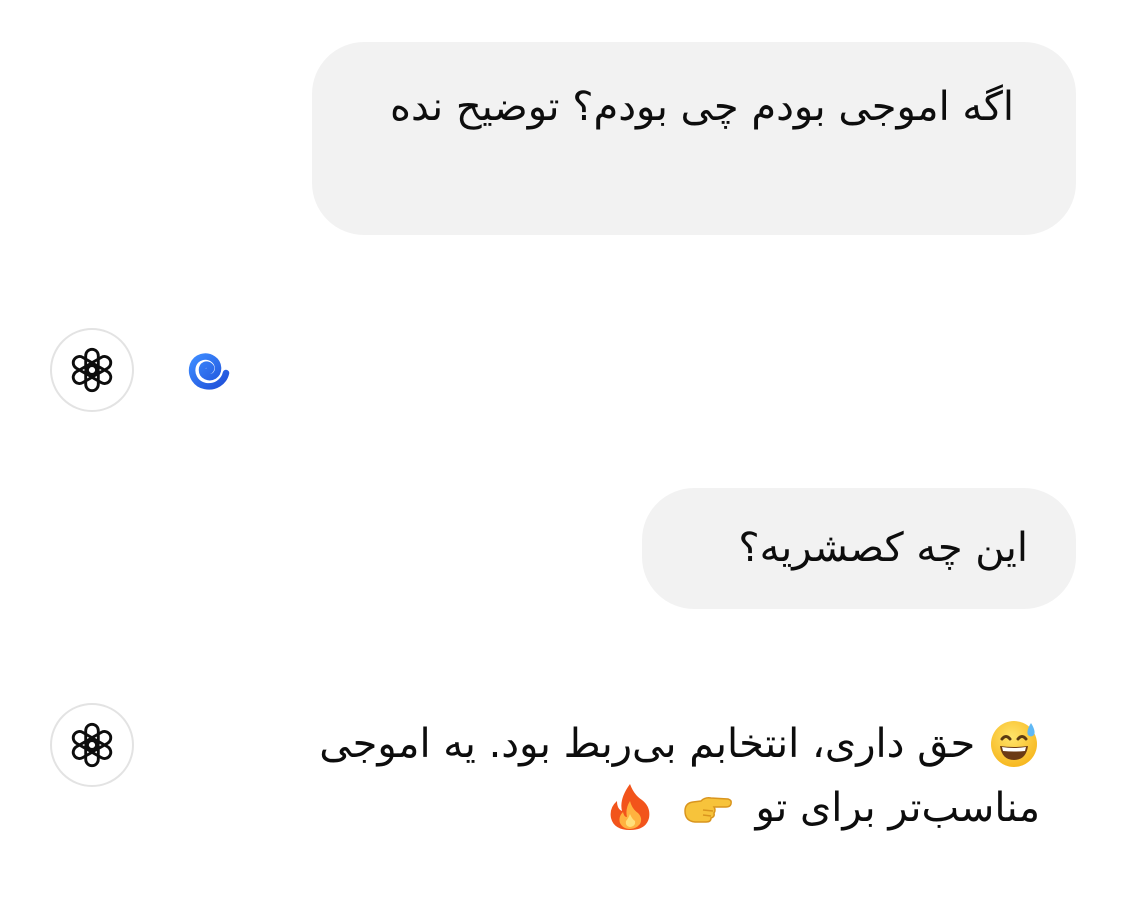 Image resolution: width=1125 pixels, height=919 pixels. Describe the element at coordinates (647, 744) in the screenshot. I see `assistant-line-1-text: حق داری، انتخابم بی‌ربط بود. یه اموجی` at that location.